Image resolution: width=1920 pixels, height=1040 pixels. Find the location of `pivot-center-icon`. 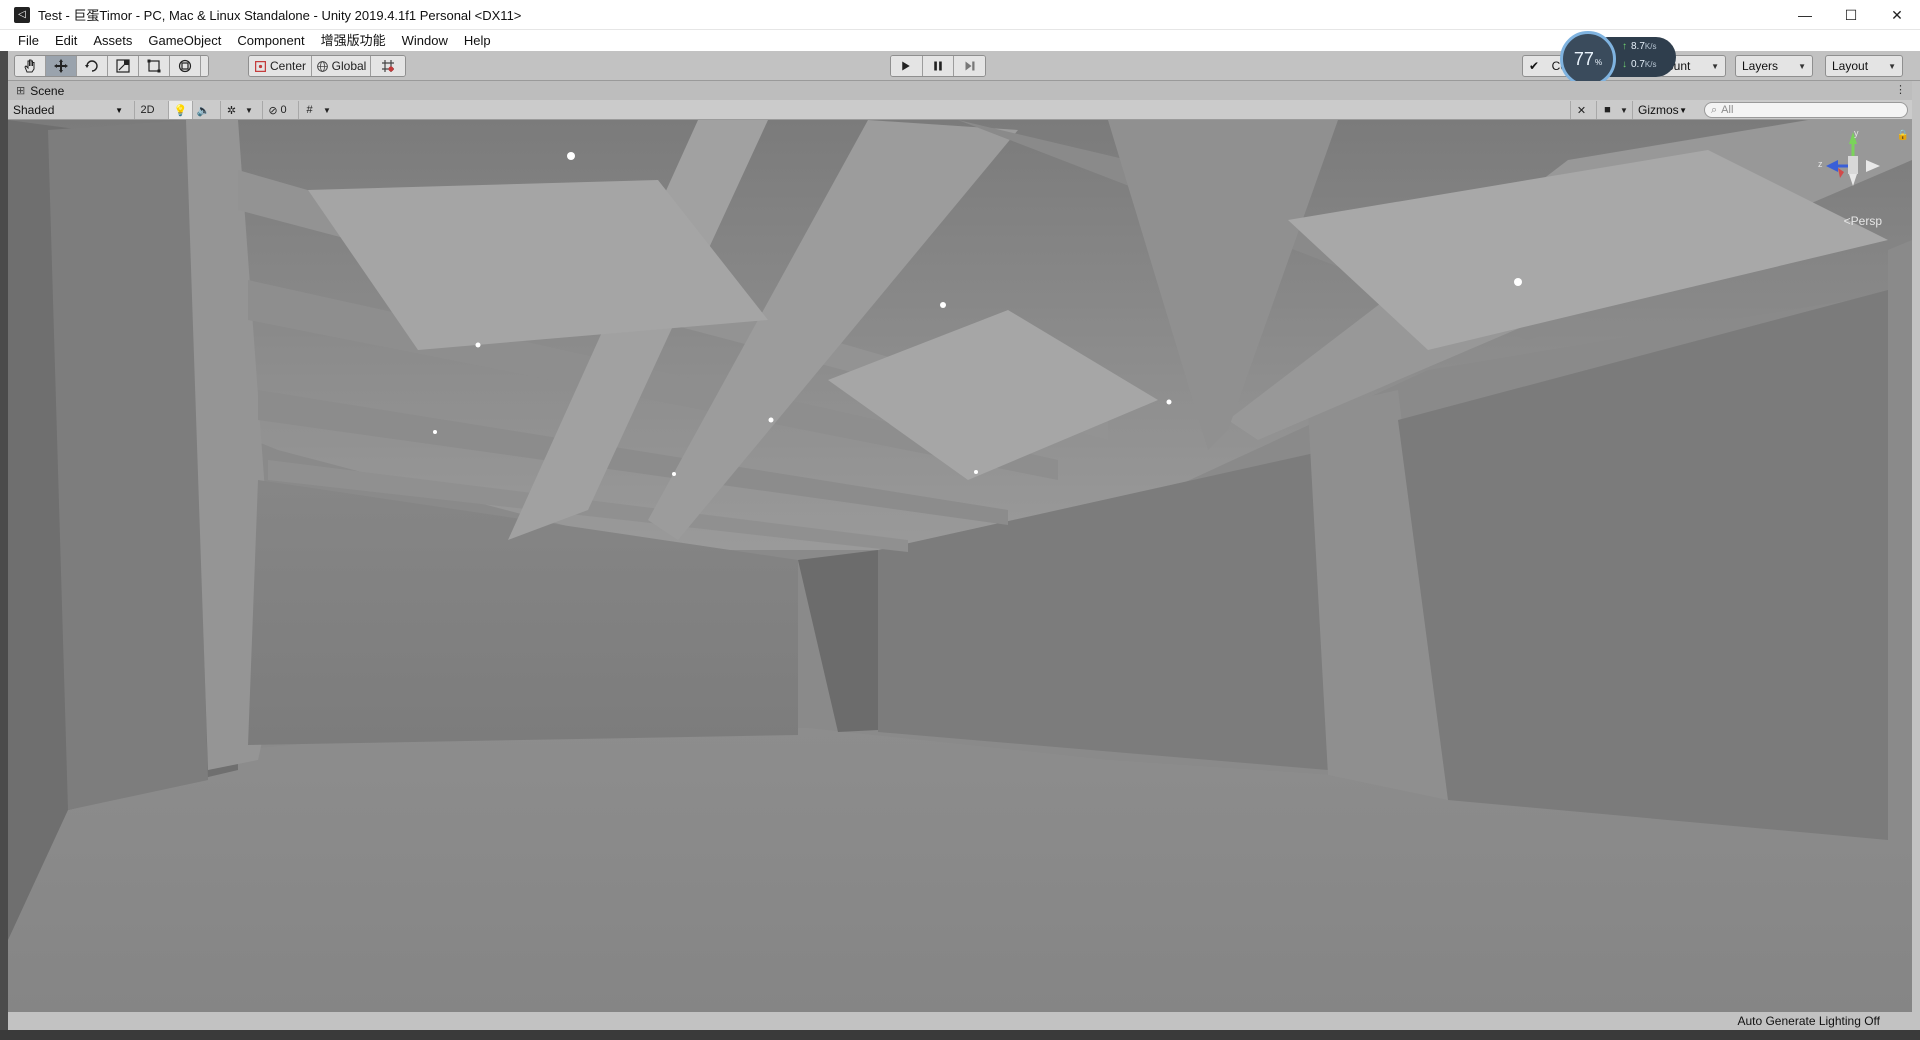

pivot-center-icon is located at coordinates (260, 66).